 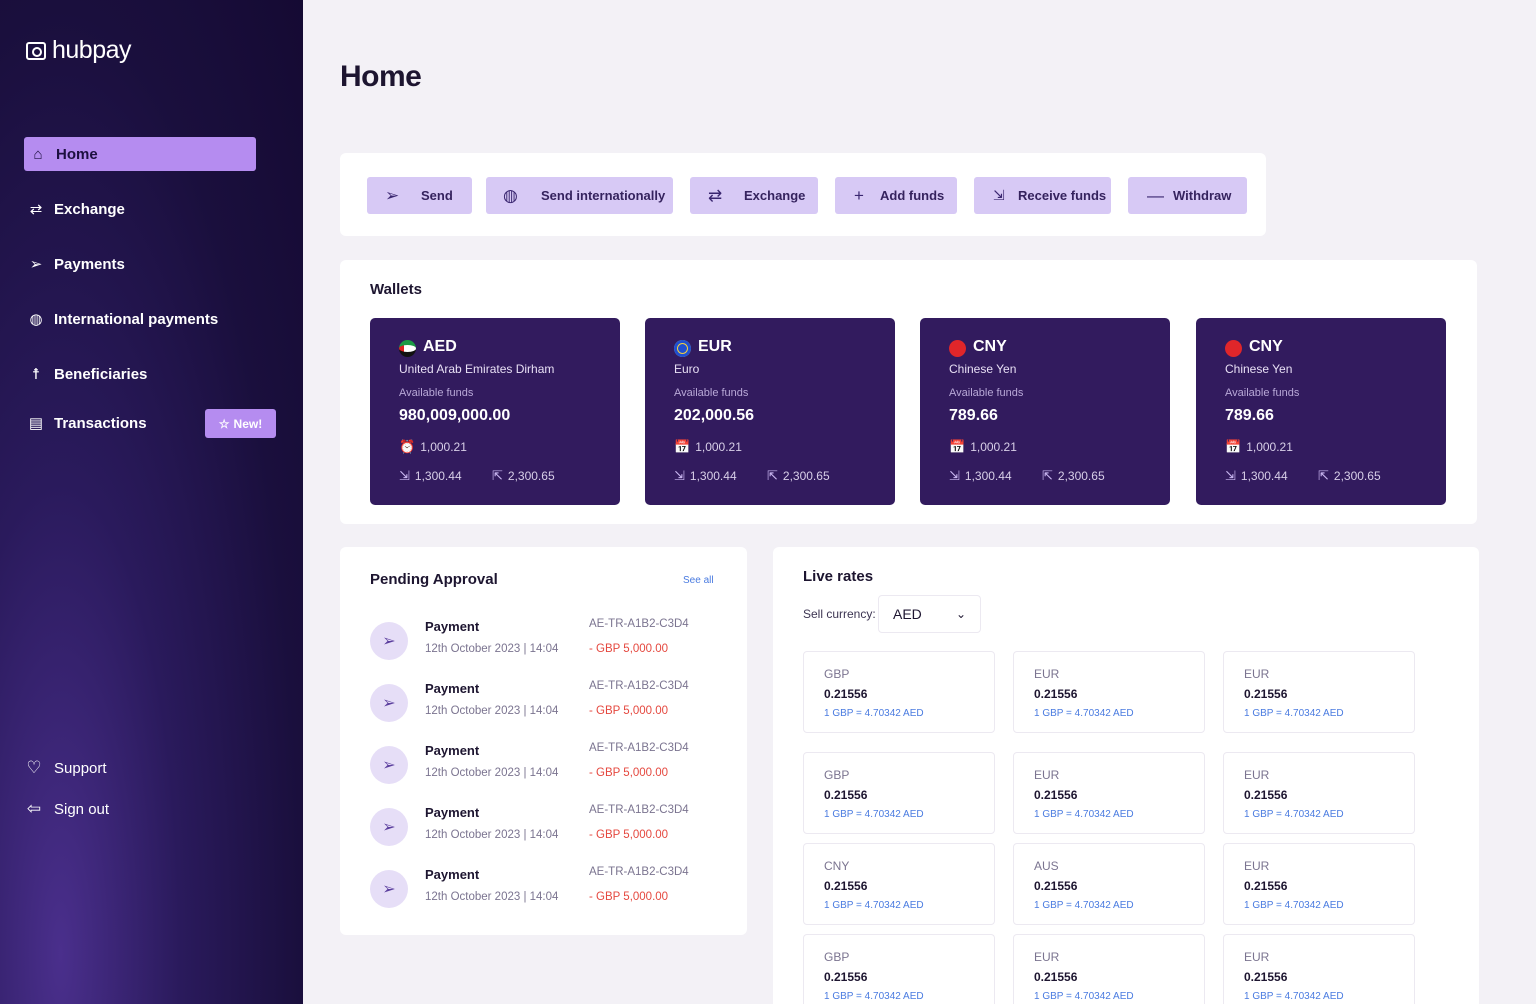 What do you see at coordinates (899, 884) in the screenshot?
I see `rate-card: CNY 0.21556 1 GBP = 4.70342 AED` at bounding box center [899, 884].